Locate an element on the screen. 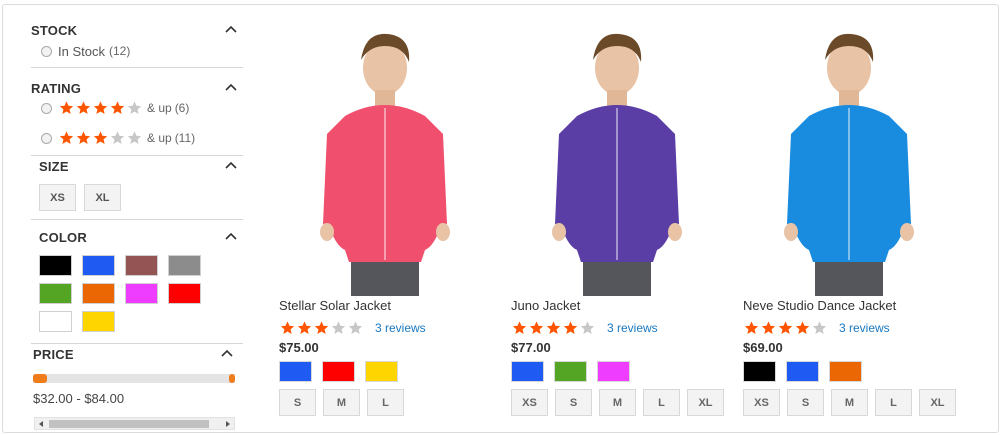 The image size is (1001, 435). scrollbar-thumb is located at coordinates (129, 424).